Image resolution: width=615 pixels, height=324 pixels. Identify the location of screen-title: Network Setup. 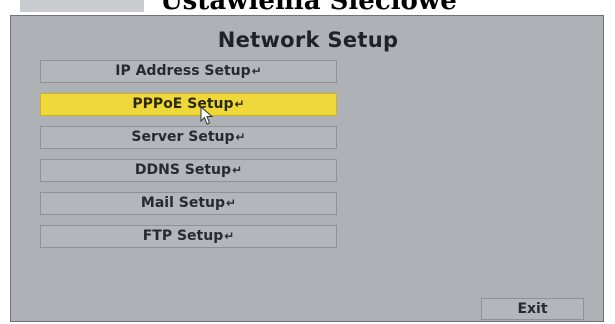
(308, 40).